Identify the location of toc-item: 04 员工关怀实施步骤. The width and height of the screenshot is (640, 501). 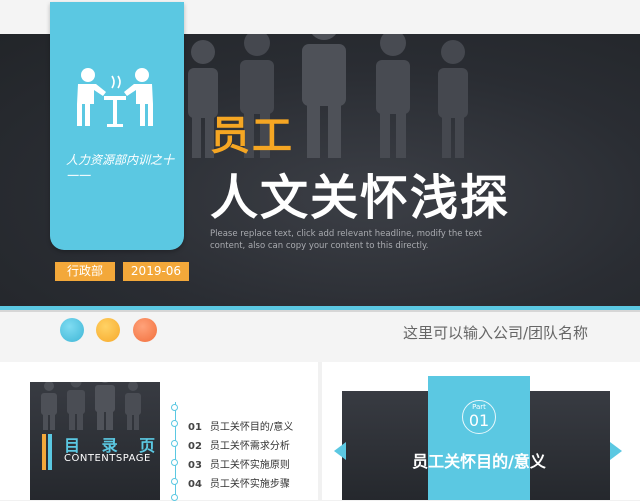
(253, 482).